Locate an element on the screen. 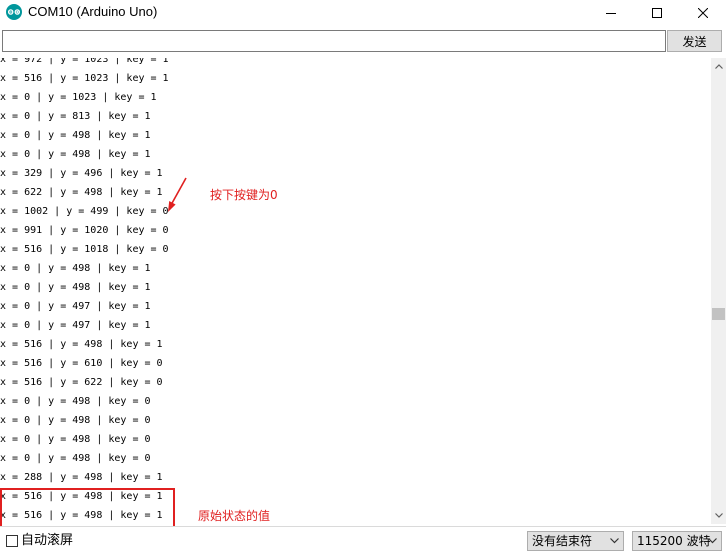 Image resolution: width=726 pixels, height=553 pixels. chevron-up-icon is located at coordinates (718, 66).